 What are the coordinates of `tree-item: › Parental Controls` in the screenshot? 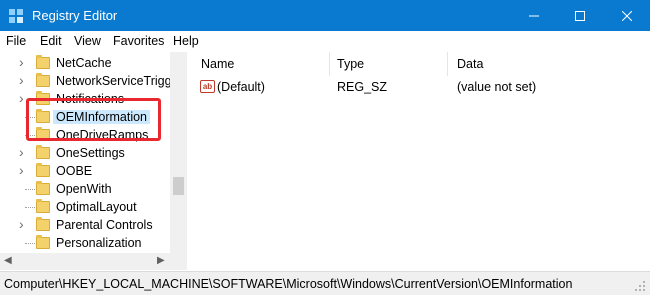 It's located at (85, 225).